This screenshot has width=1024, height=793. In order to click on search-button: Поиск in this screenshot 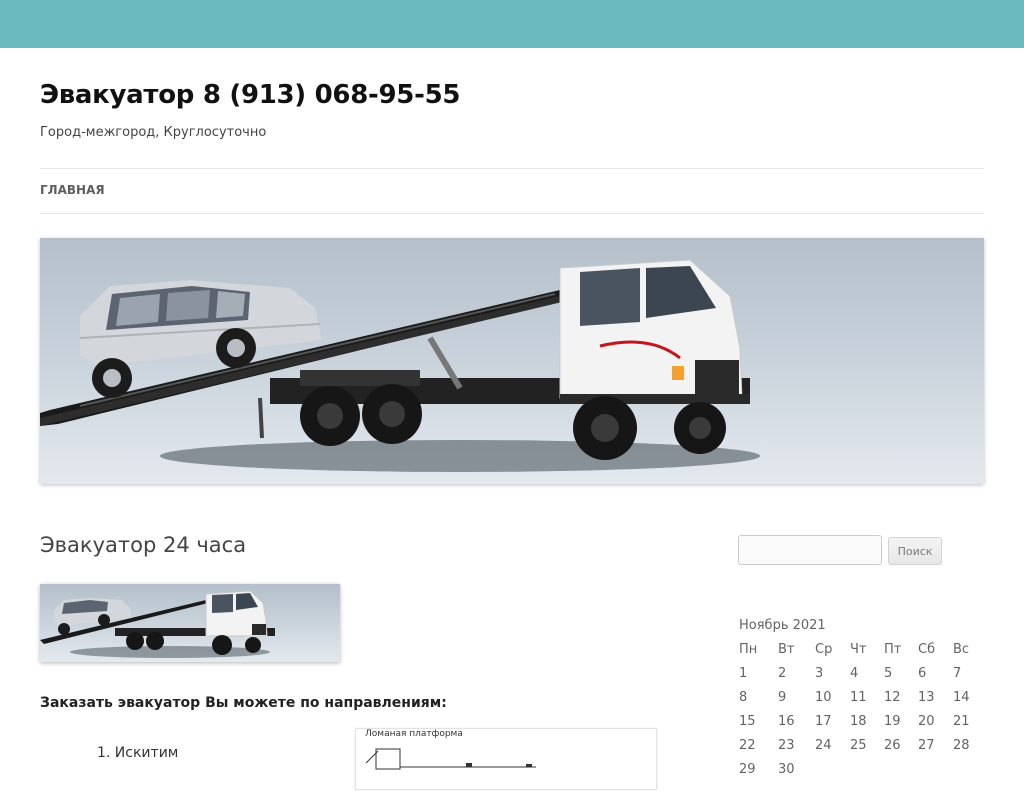, I will do `click(915, 551)`.